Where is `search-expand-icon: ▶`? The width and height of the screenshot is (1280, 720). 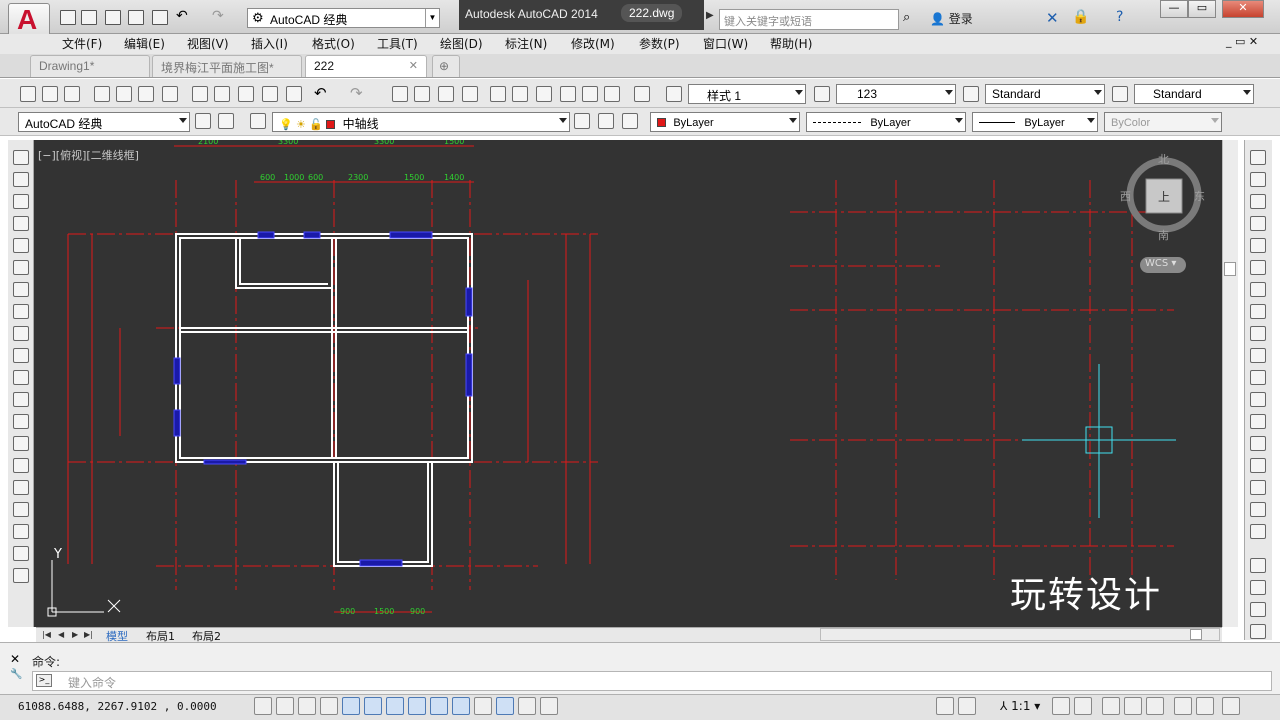 search-expand-icon: ▶ is located at coordinates (710, 15).